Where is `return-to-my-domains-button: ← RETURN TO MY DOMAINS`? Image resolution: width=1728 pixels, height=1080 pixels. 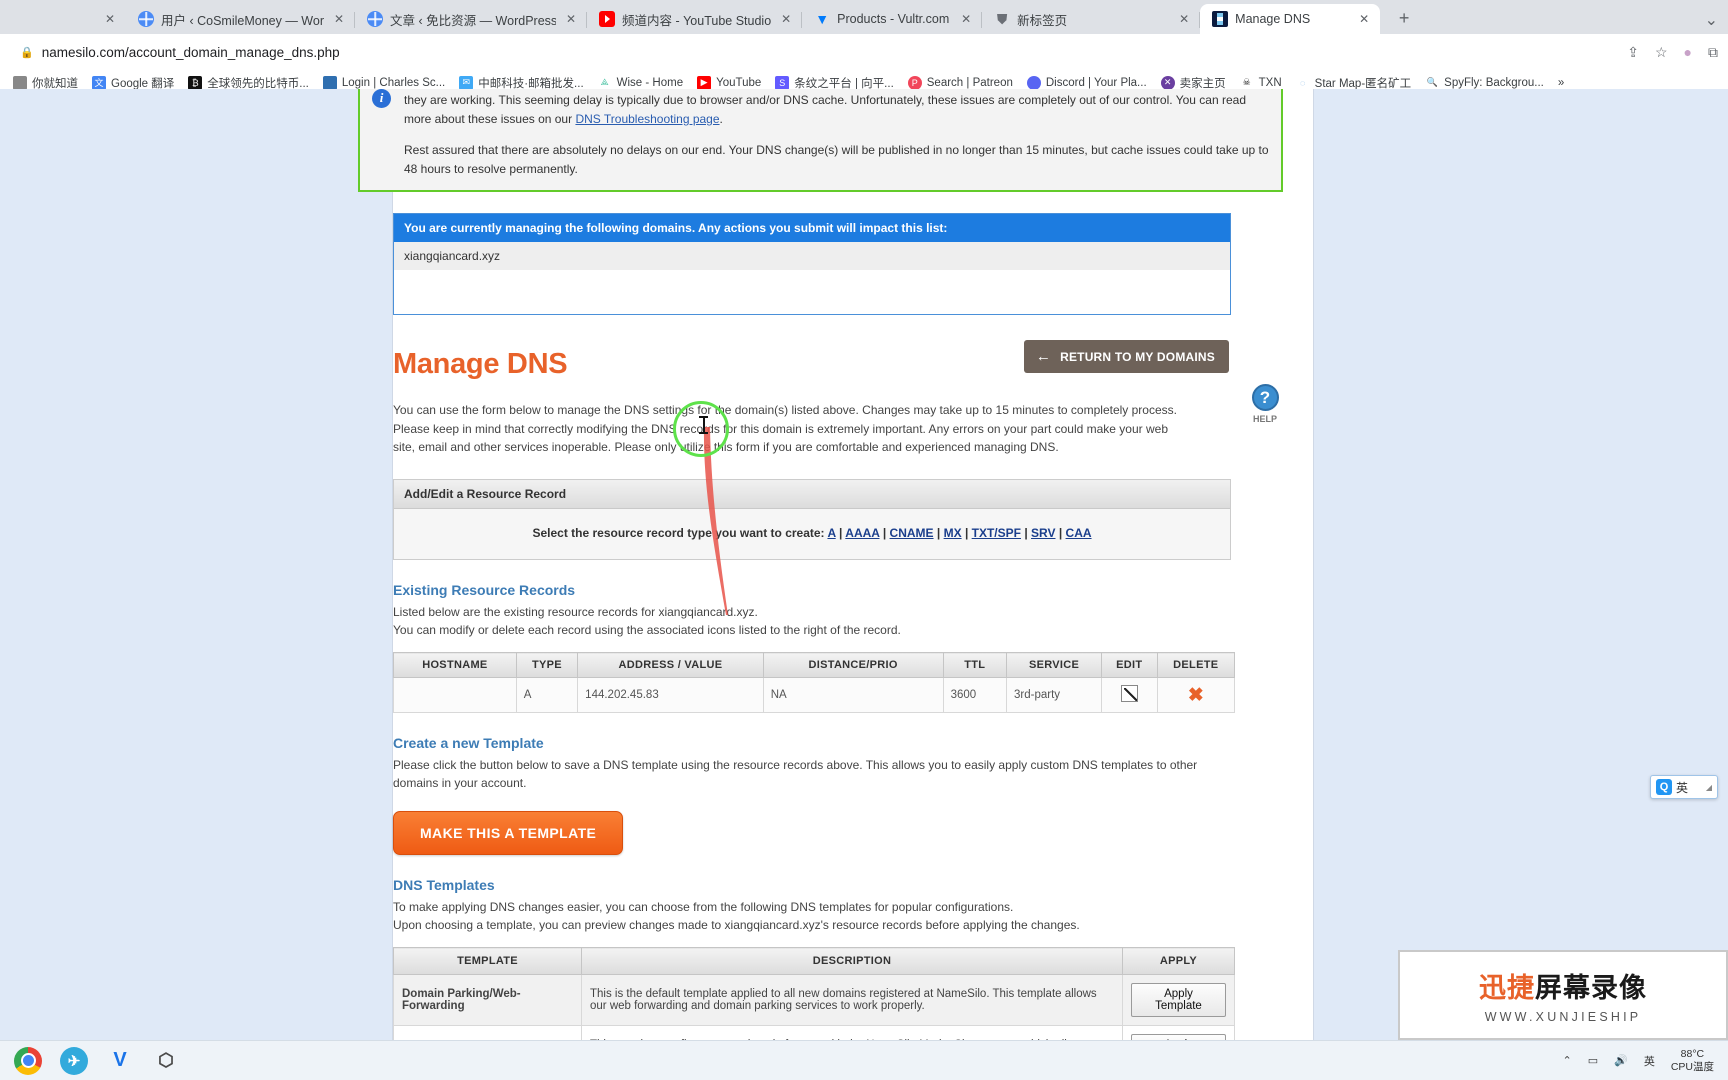
return-to-my-domains-button: ← RETURN TO MY DOMAINS is located at coordinates (1126, 357).